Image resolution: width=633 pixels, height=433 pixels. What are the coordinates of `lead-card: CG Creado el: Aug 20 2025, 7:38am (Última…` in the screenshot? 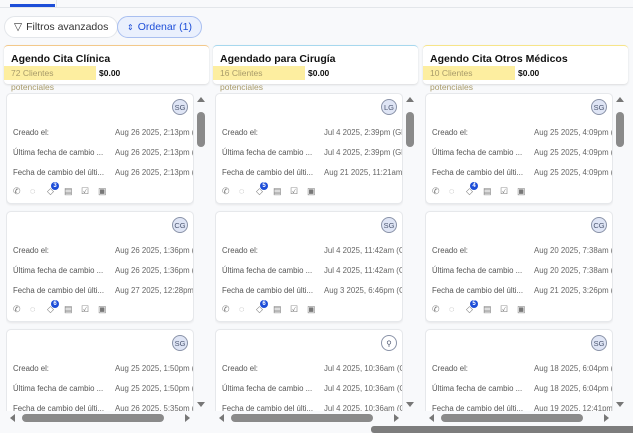 It's located at (519, 266).